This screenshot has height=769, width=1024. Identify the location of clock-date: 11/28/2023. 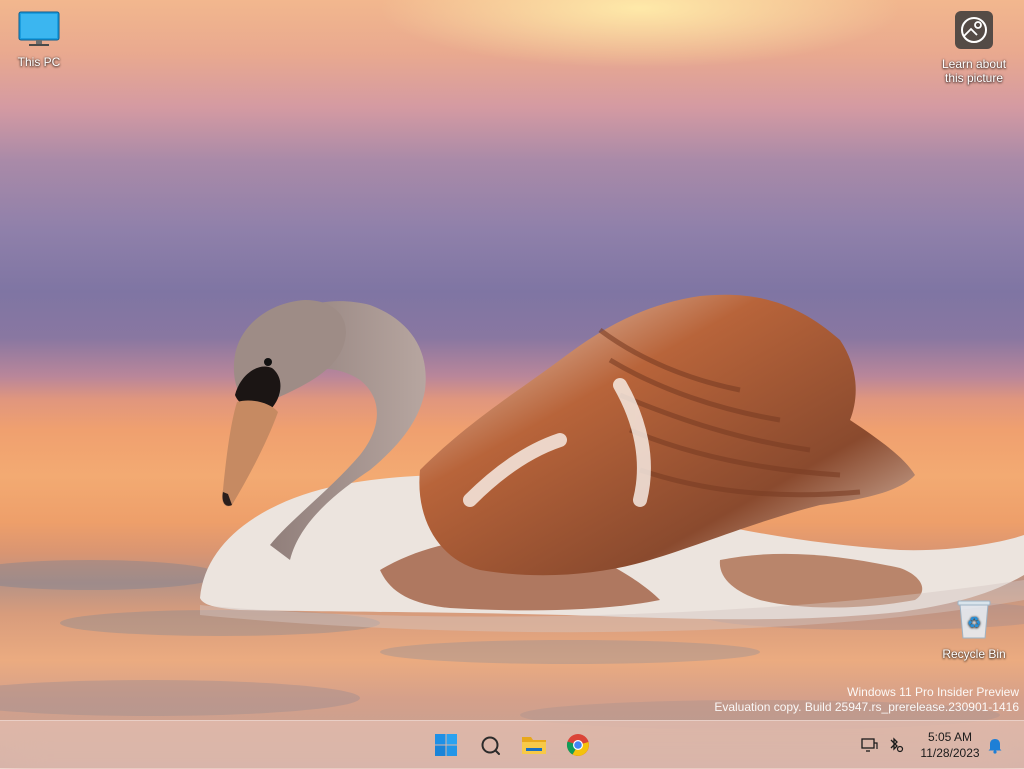
(950, 753).